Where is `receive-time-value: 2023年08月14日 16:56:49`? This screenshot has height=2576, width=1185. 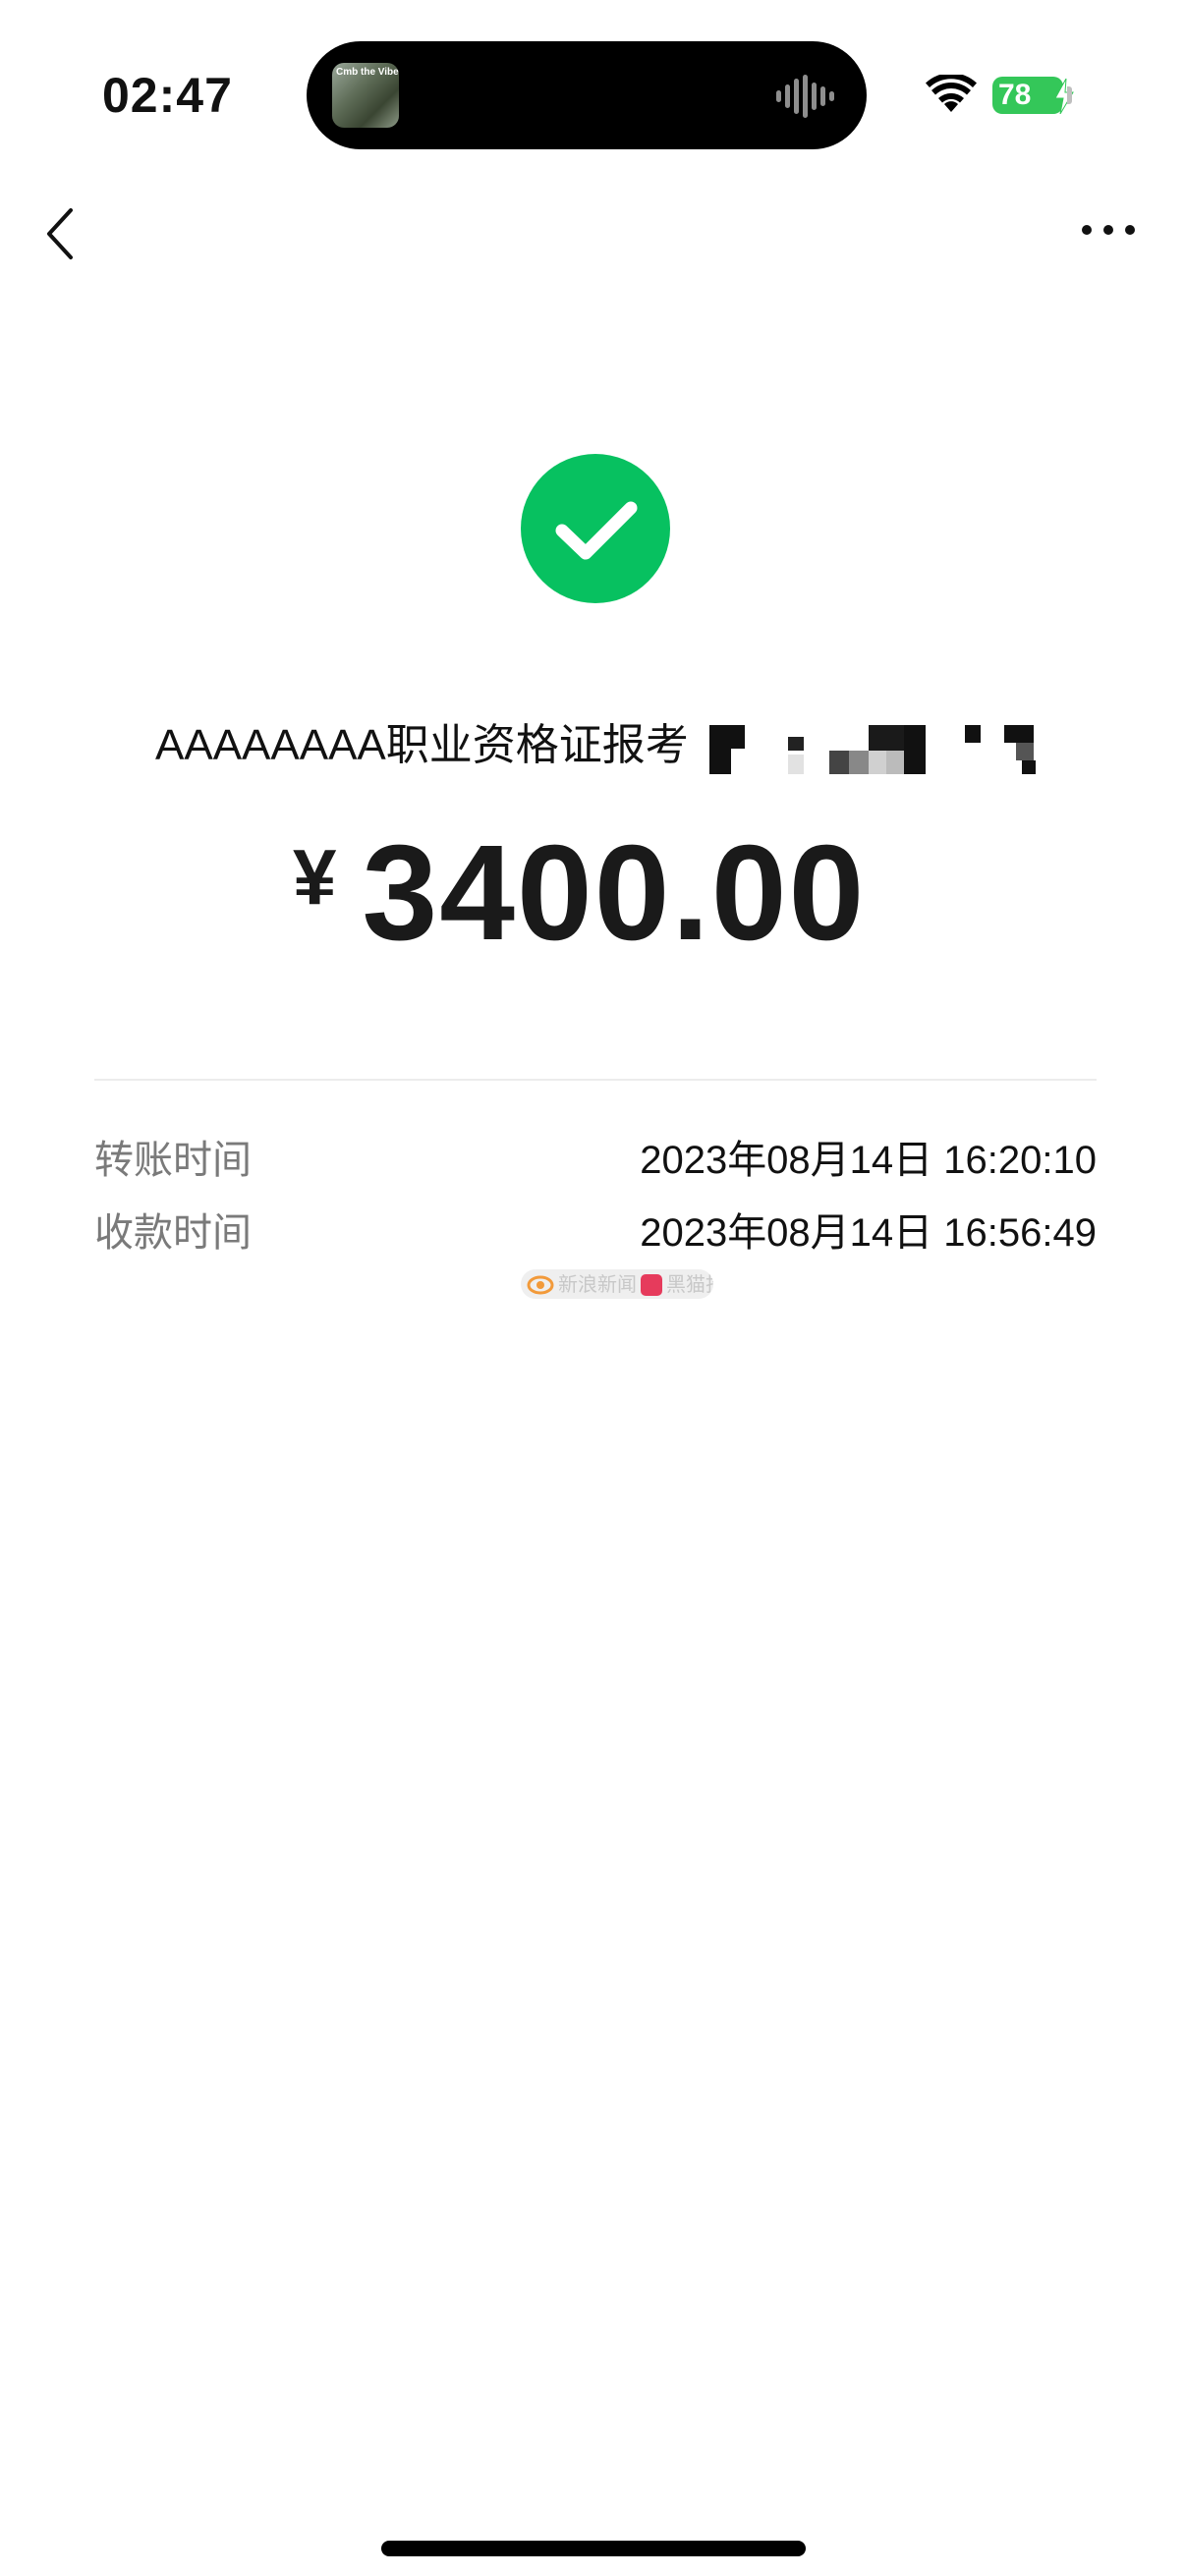
receive-time-value: 2023年08月14日 16:56:49 is located at coordinates (869, 1233).